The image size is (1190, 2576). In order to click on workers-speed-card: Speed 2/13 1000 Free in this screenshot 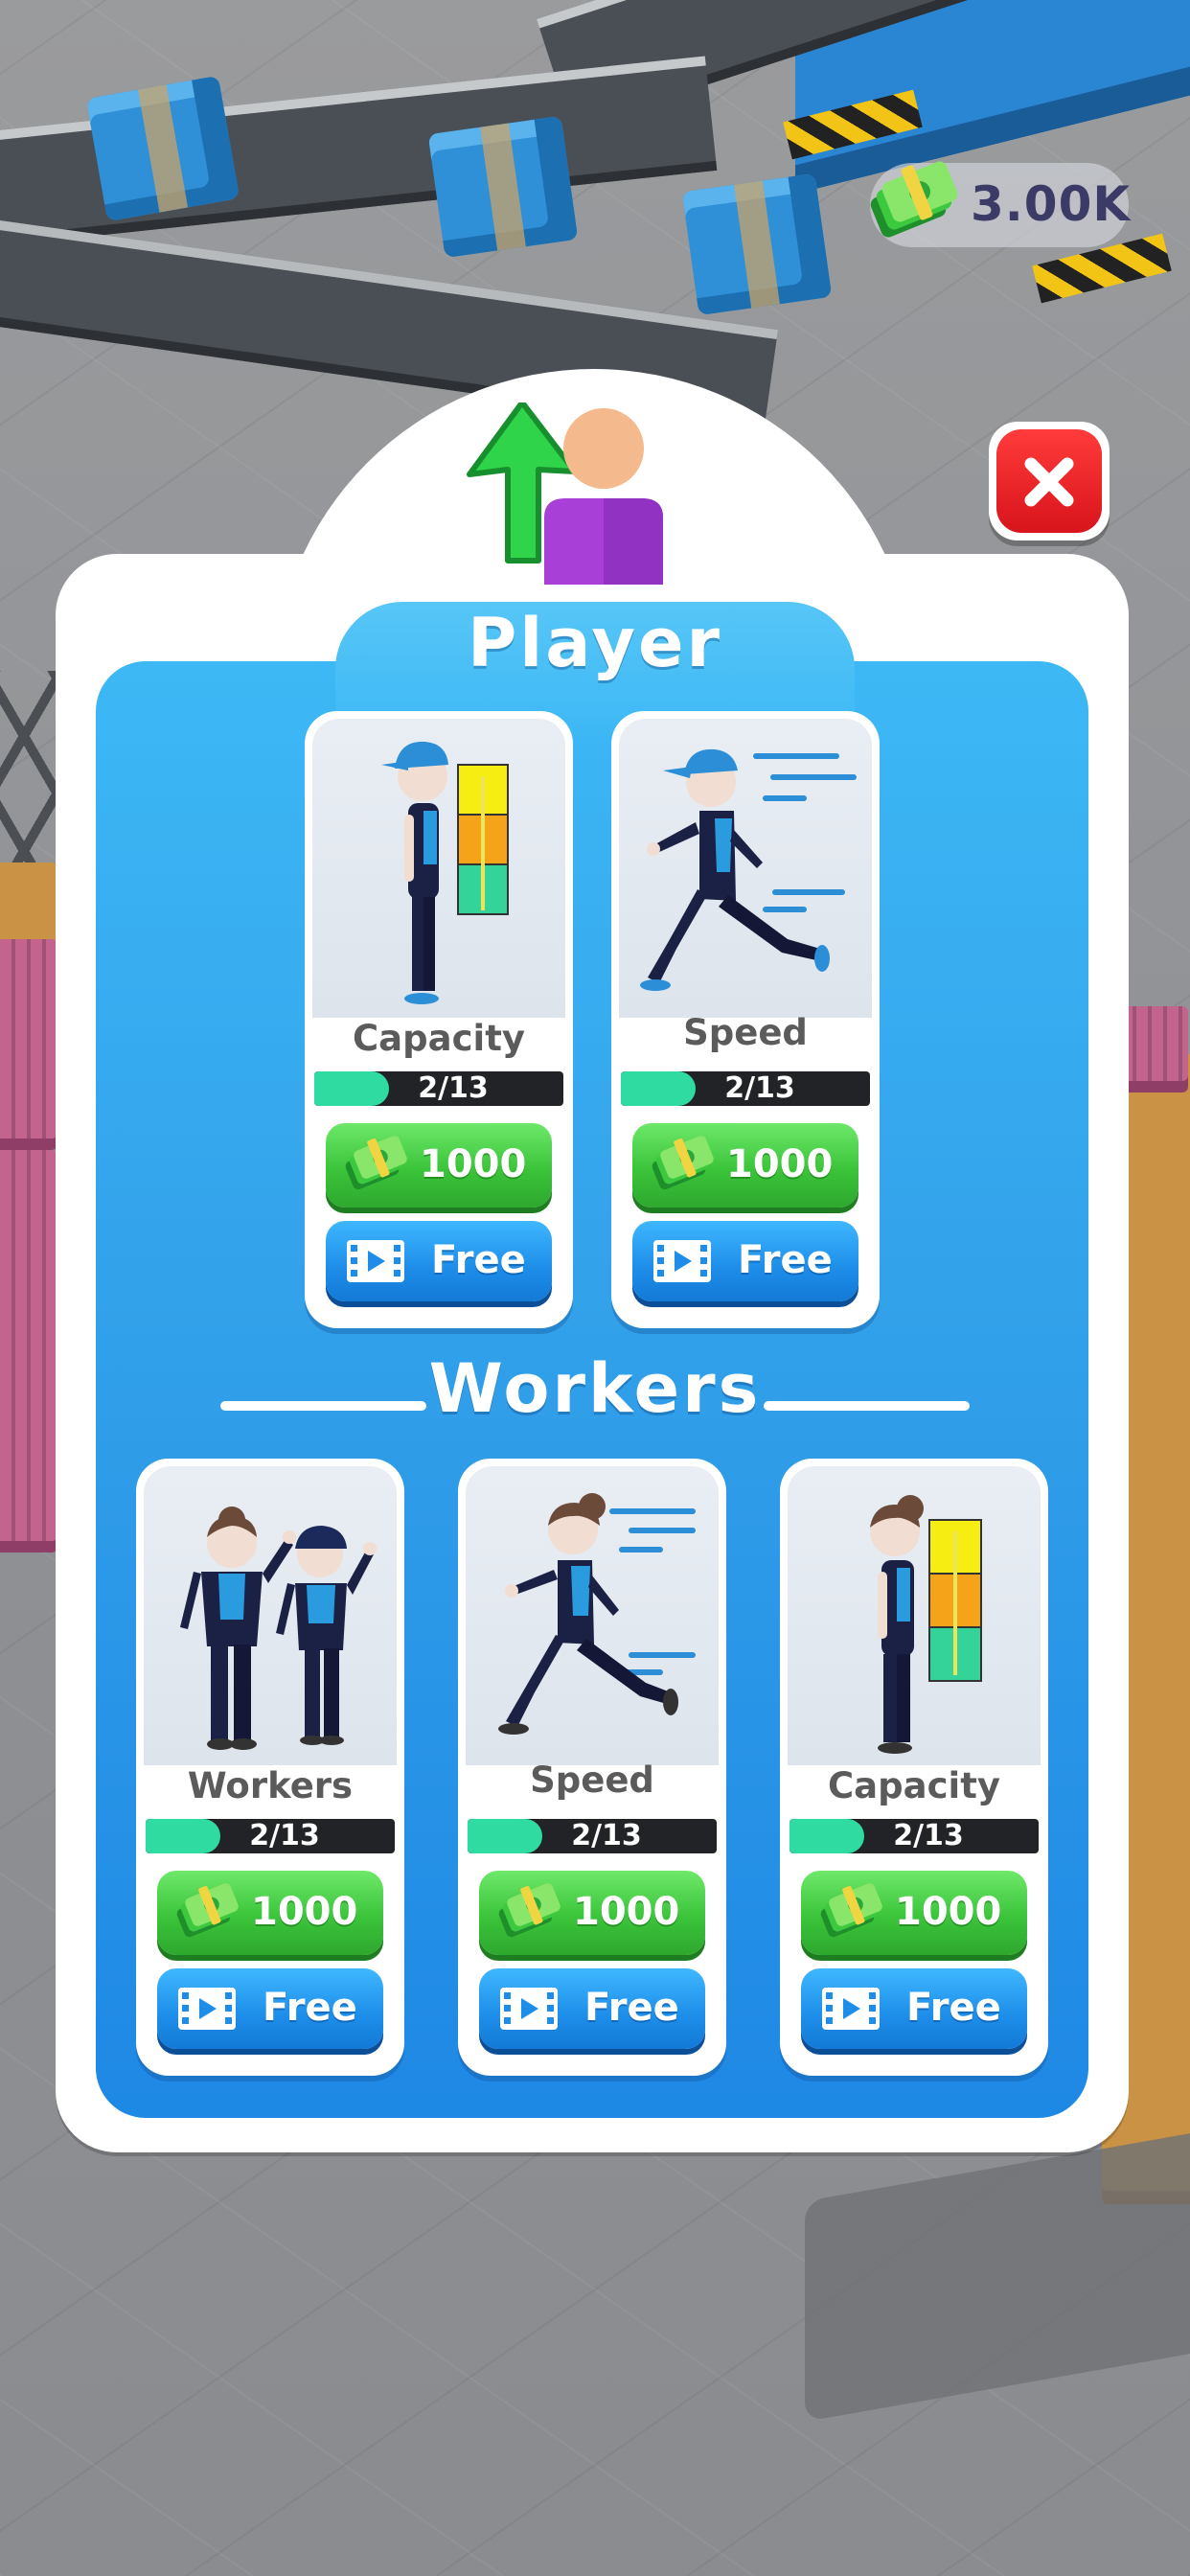, I will do `click(592, 1767)`.